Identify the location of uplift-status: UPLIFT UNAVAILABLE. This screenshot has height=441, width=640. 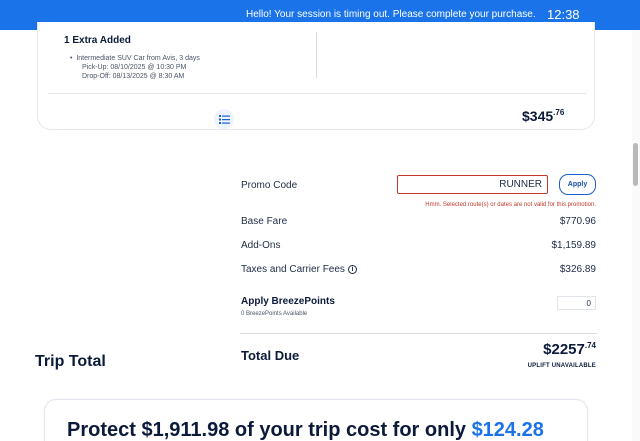
(561, 366).